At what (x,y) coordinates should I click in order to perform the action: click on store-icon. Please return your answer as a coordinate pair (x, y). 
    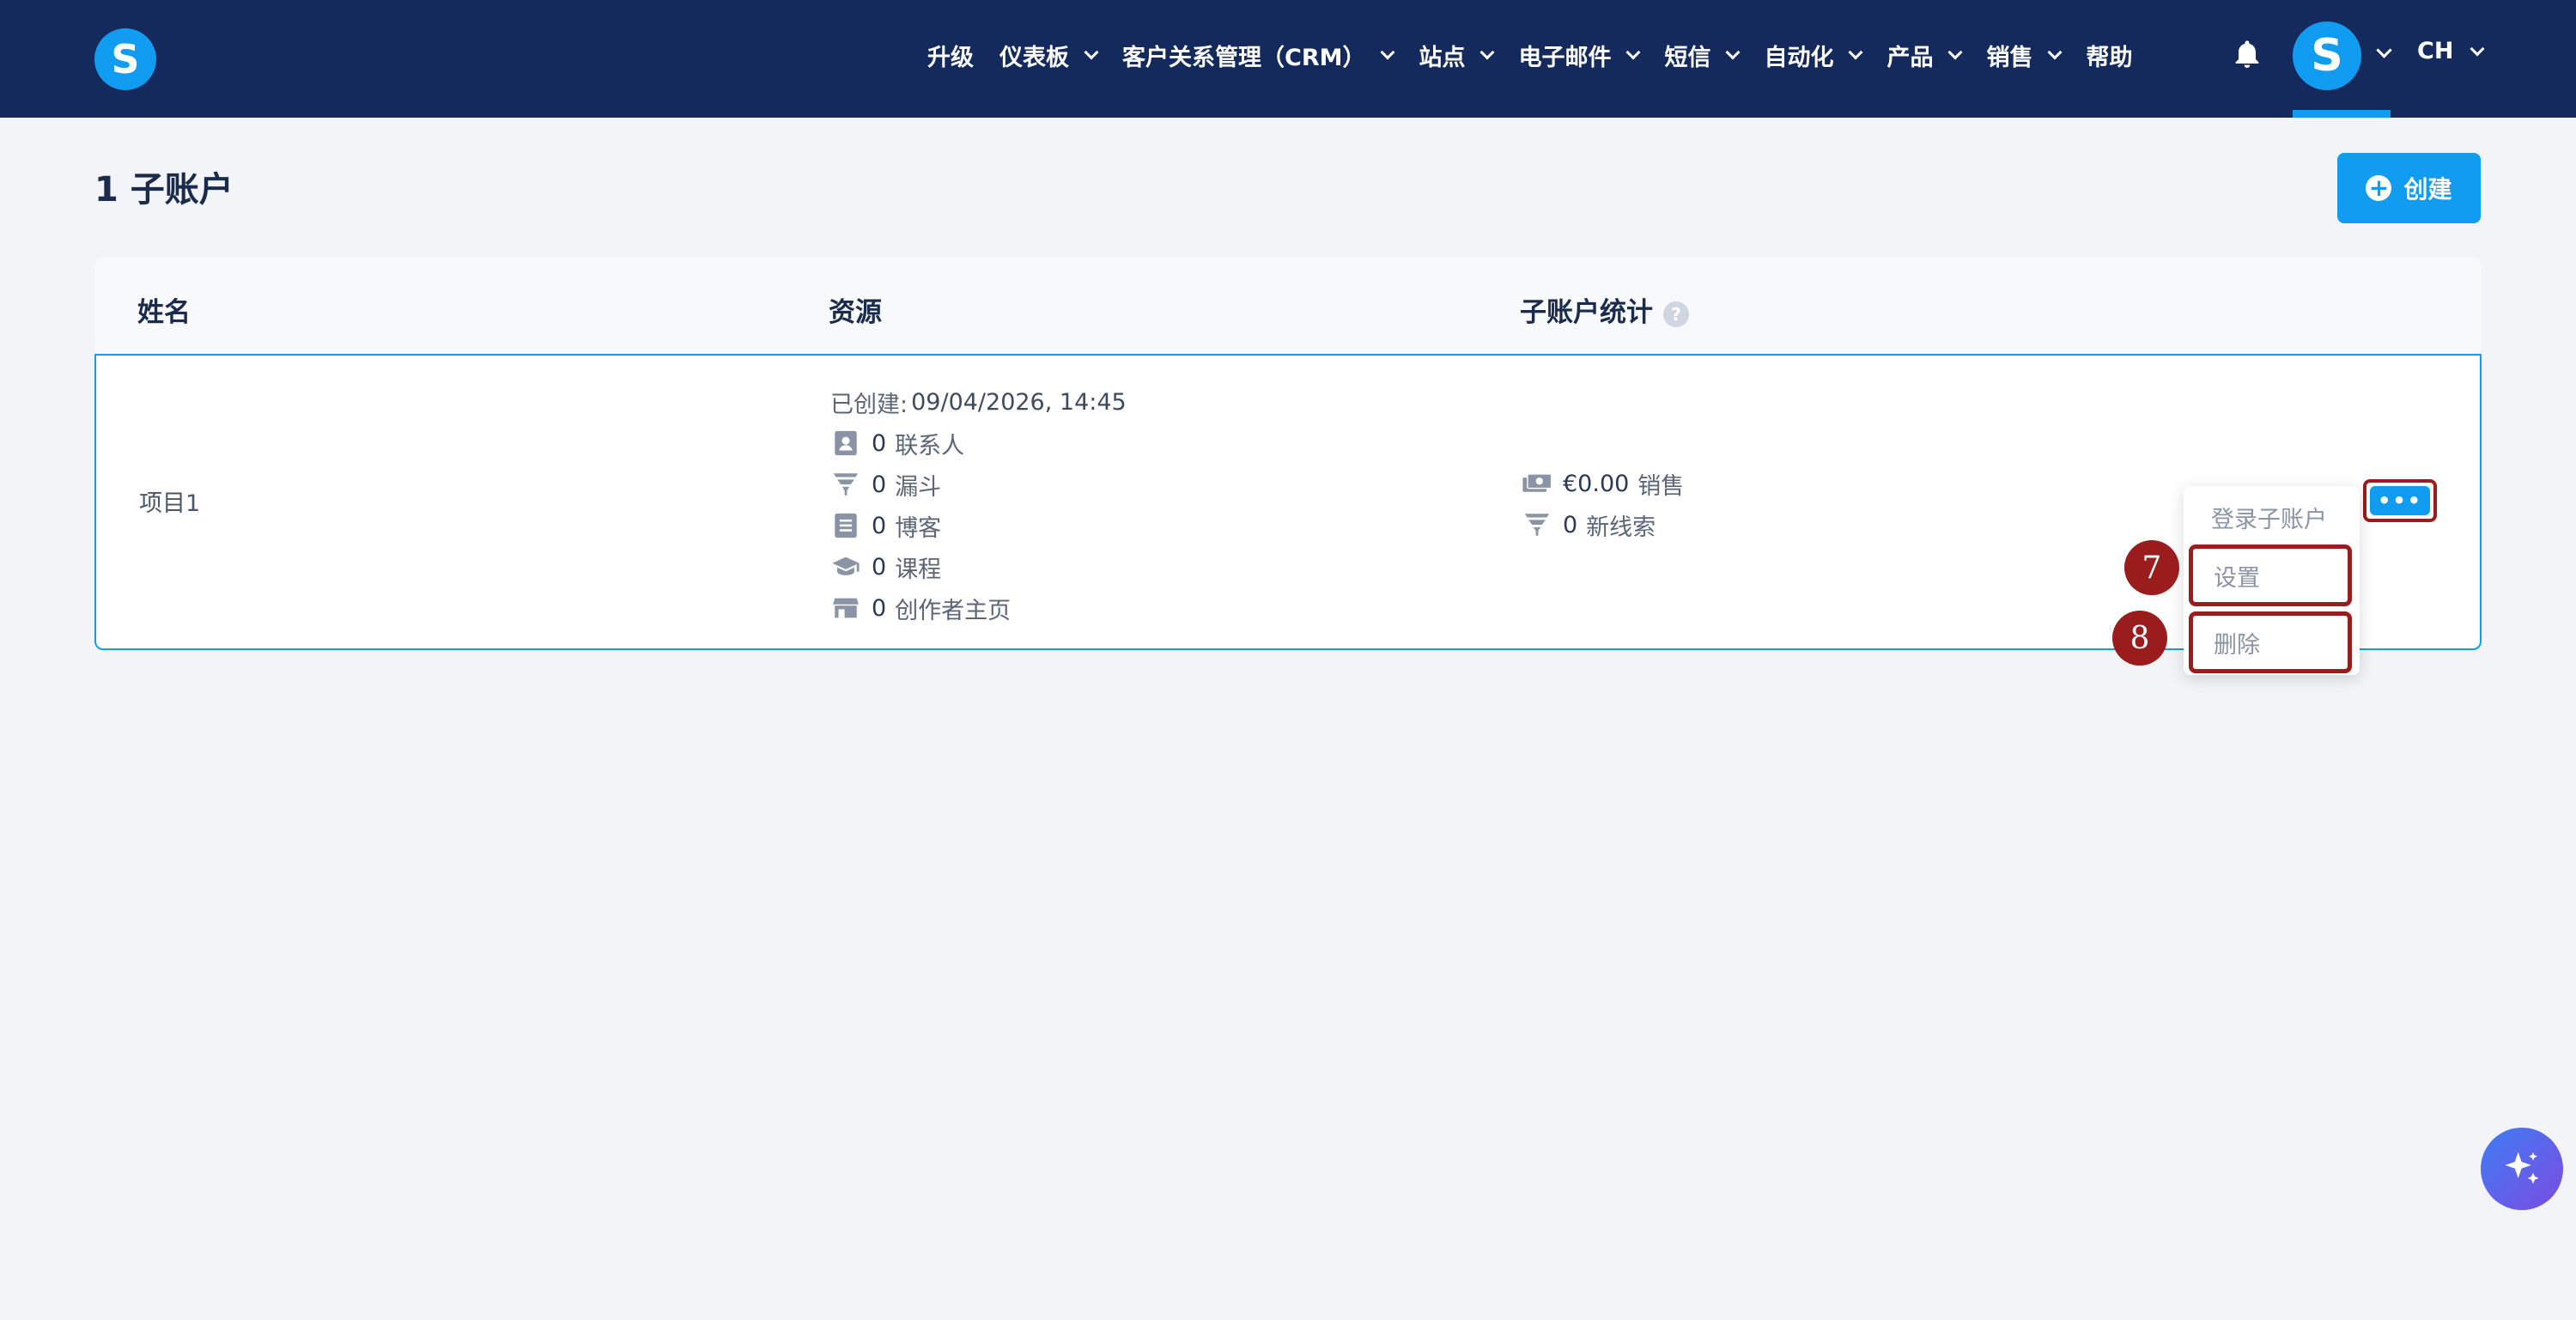
    Looking at the image, I should click on (845, 608).